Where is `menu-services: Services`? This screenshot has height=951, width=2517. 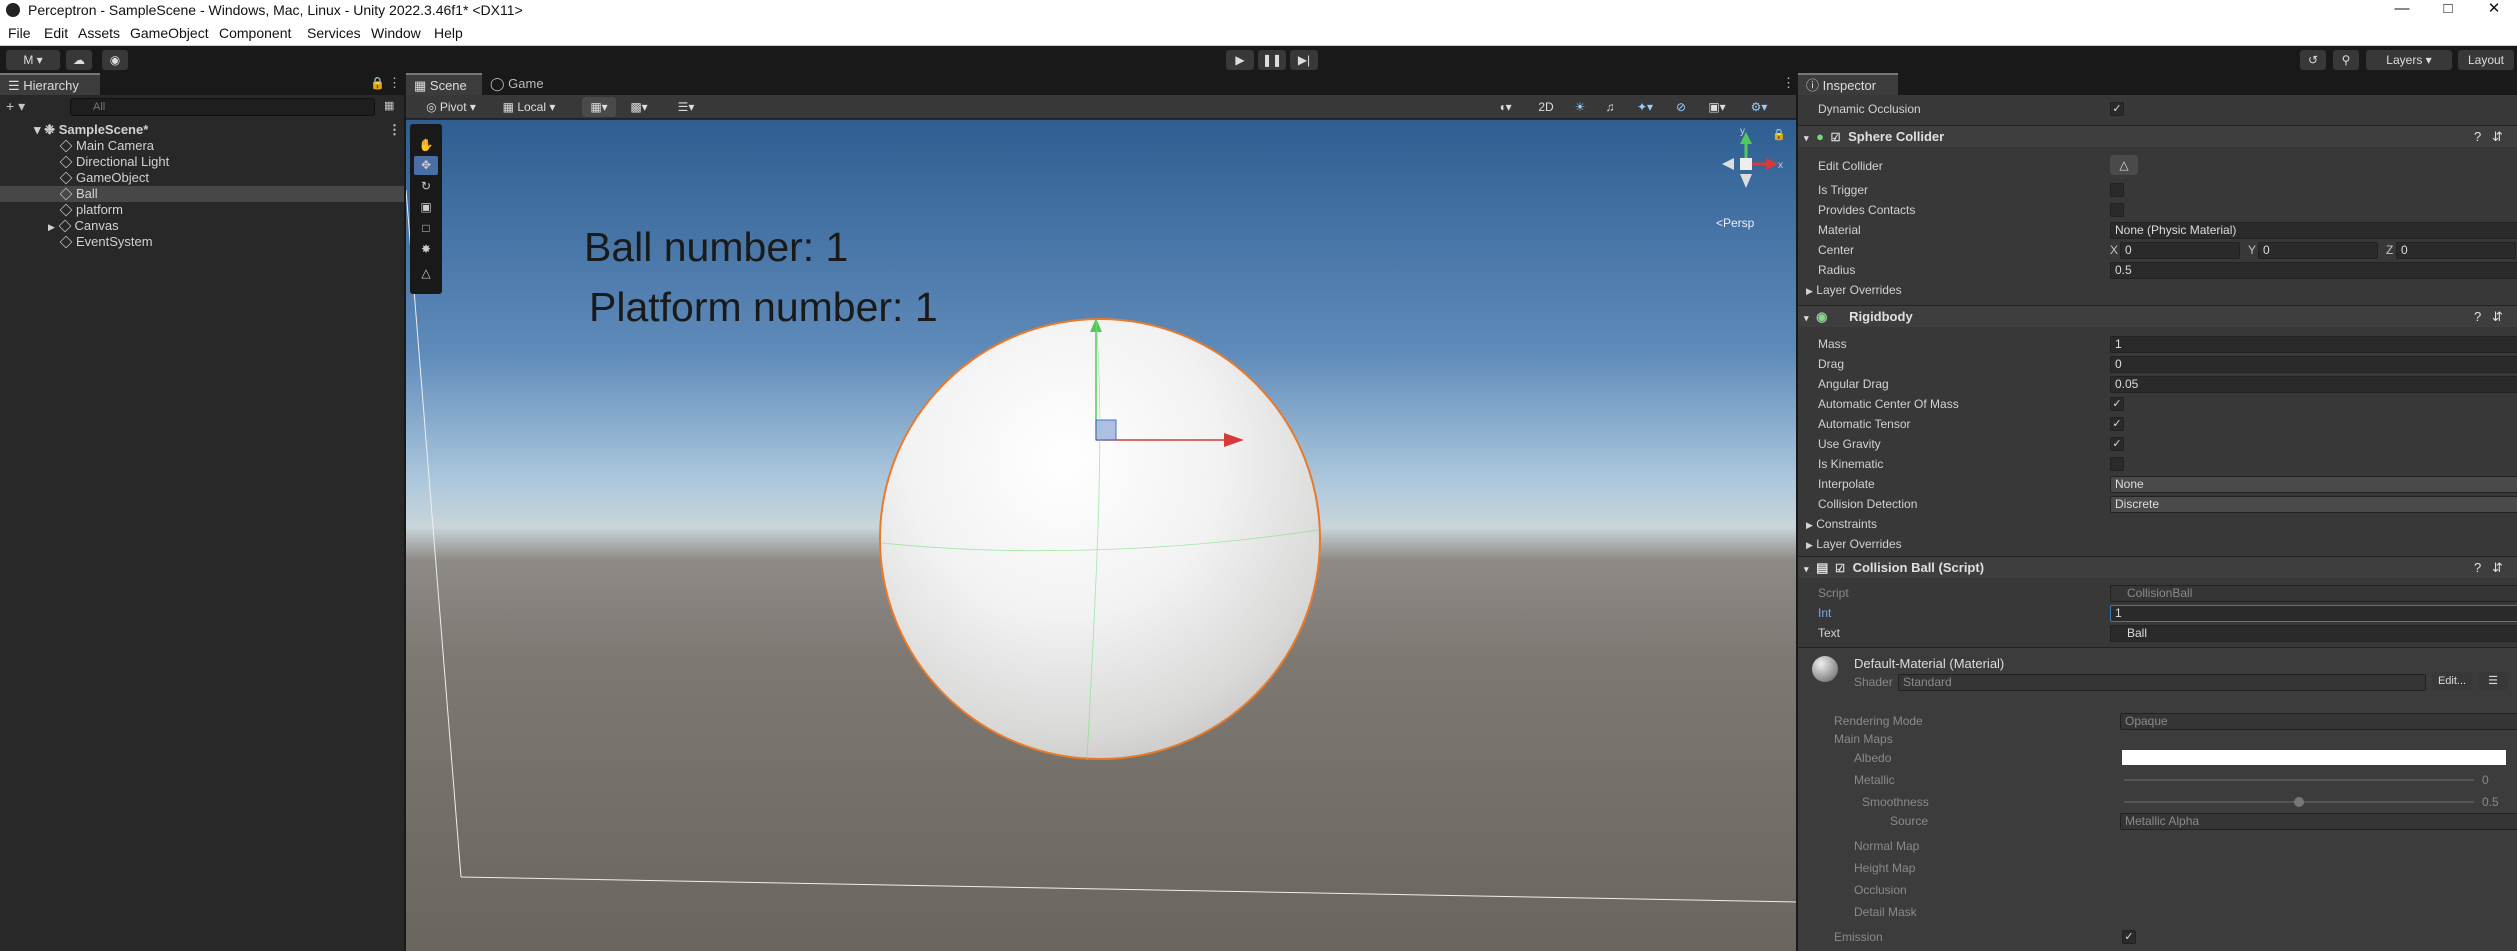
menu-services: Services is located at coordinates (334, 33).